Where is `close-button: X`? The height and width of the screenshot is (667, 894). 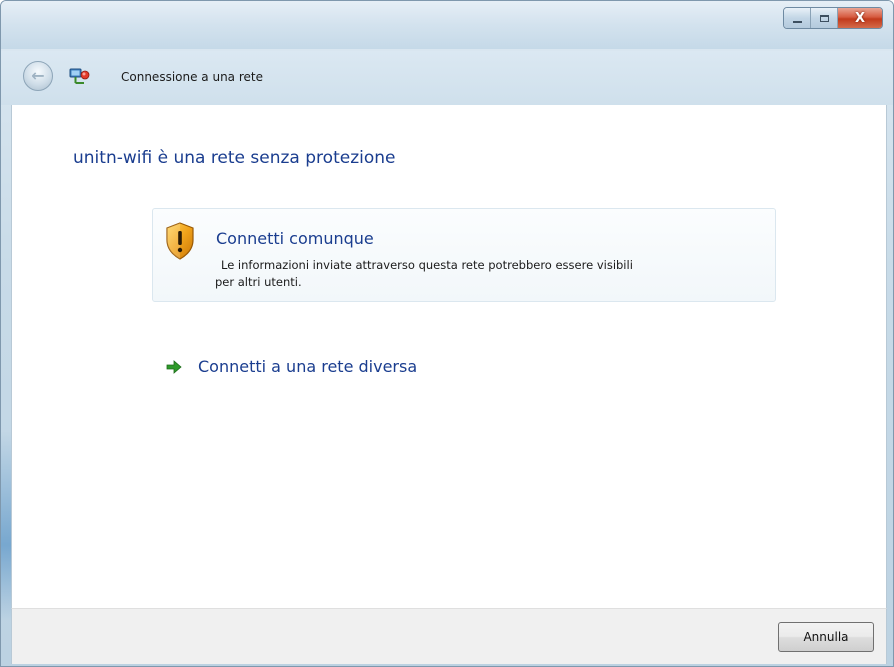
close-button: X is located at coordinates (860, 18).